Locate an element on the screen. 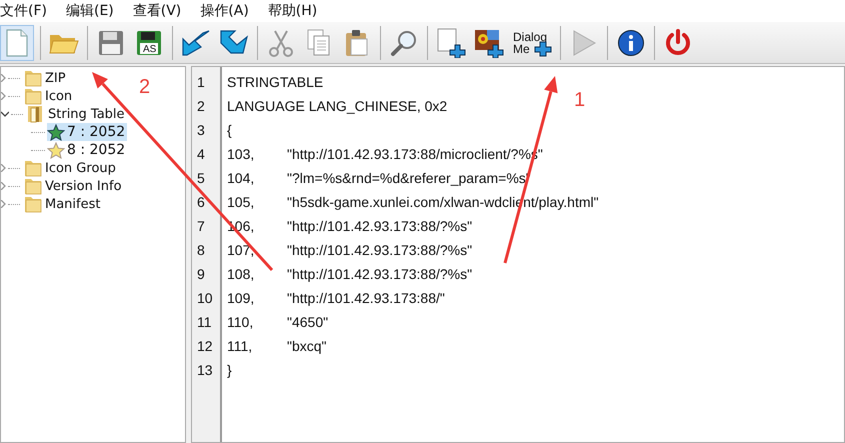 Image resolution: width=845 pixels, height=443 pixels. tree-item: 7 : 2052 is located at coordinates (87, 132).